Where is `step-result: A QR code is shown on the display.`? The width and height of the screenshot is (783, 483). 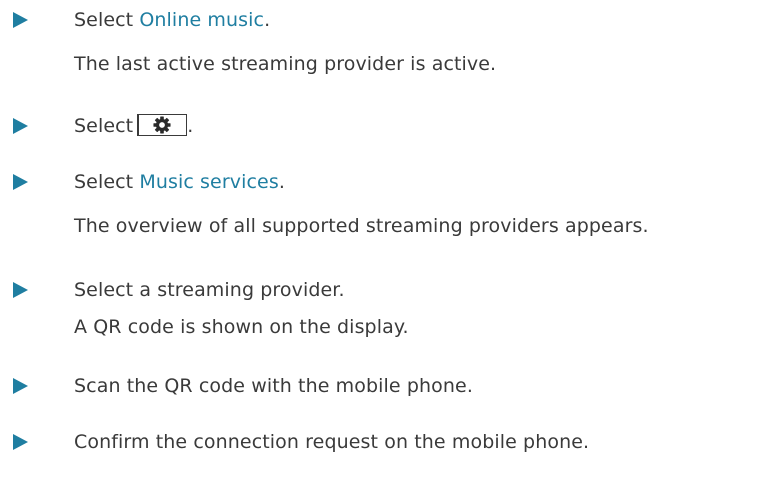
step-result: A QR code is shown on the display. is located at coordinates (241, 327).